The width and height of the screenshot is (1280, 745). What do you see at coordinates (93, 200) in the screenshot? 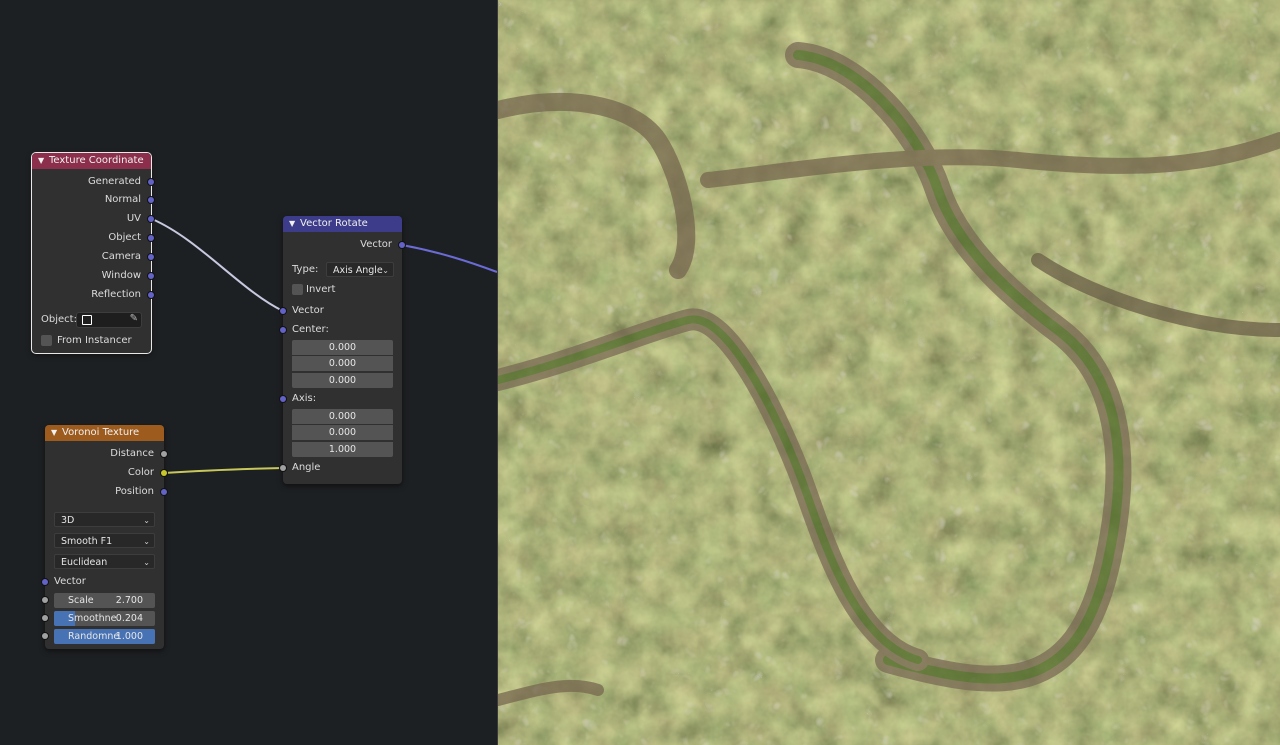
I see `output-normal: Normal` at bounding box center [93, 200].